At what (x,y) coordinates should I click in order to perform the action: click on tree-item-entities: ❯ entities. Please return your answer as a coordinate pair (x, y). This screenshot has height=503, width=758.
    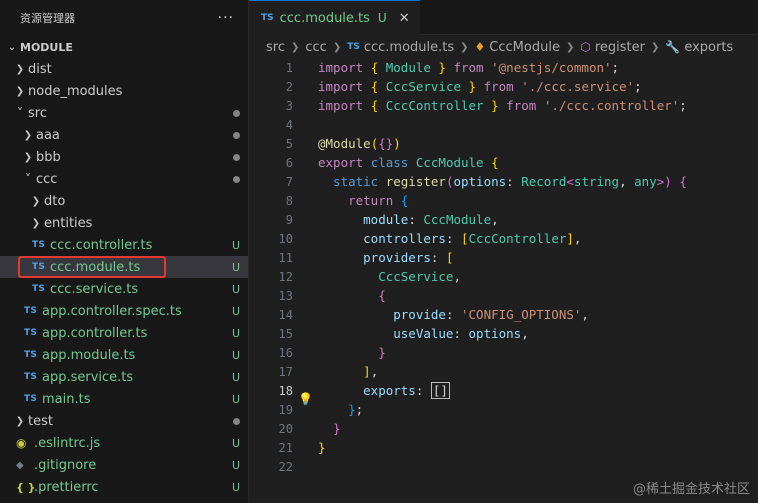
    Looking at the image, I should click on (124, 223).